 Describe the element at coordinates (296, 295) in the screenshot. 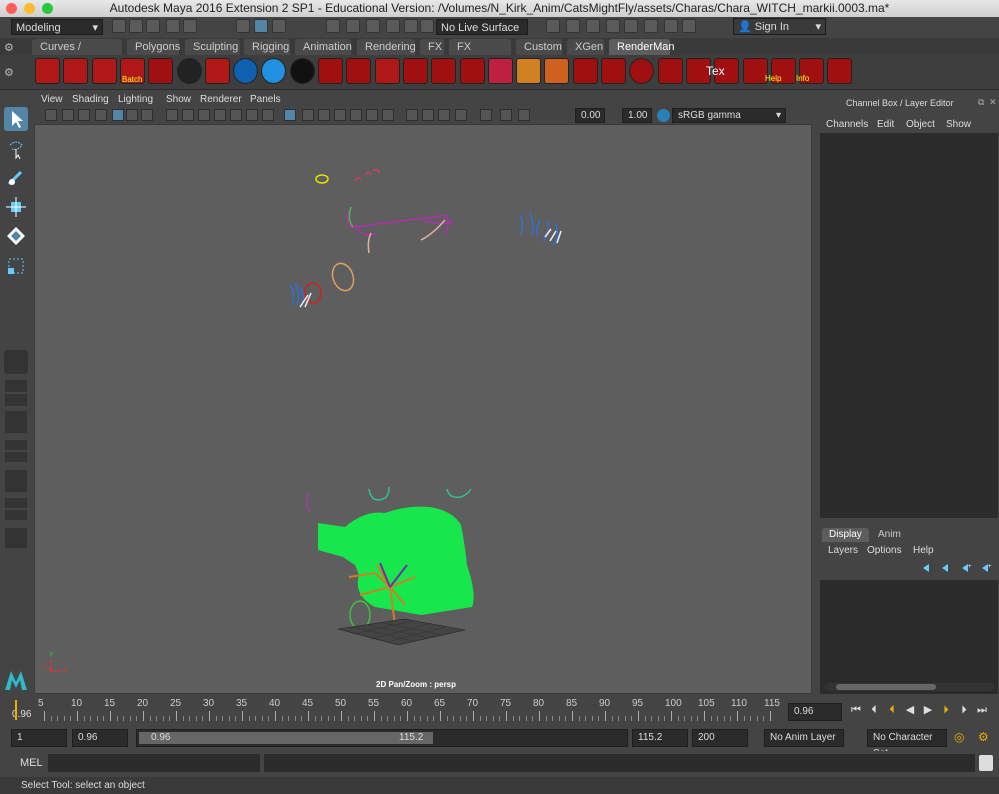

I see `left-hand-finger-curves` at that location.